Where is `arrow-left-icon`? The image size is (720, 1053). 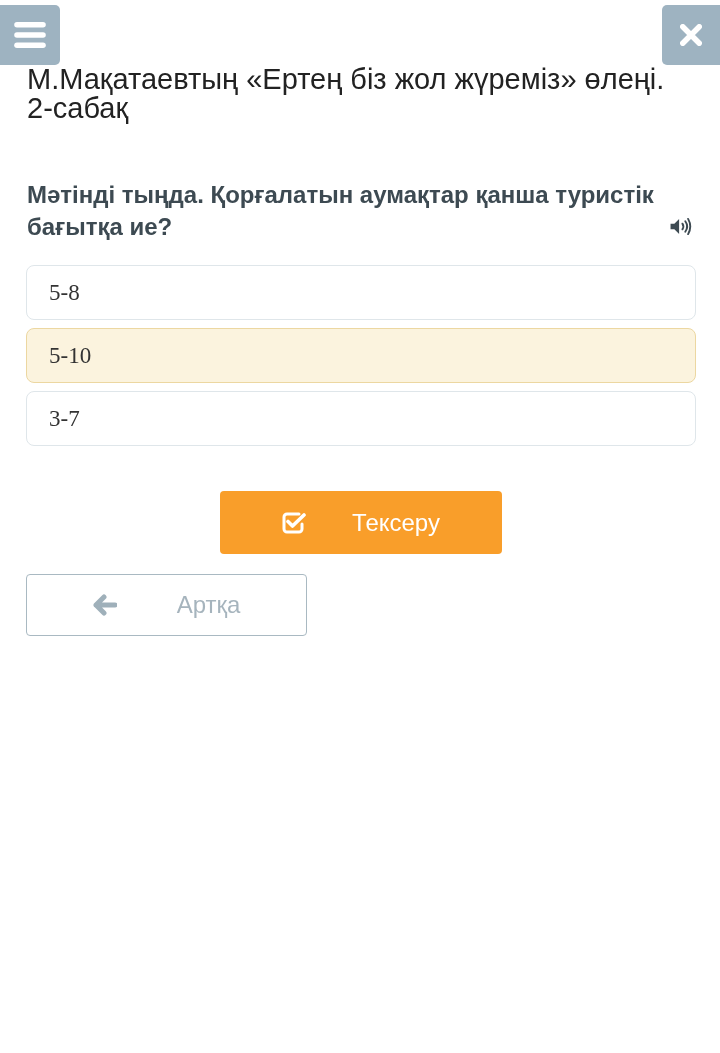 arrow-left-icon is located at coordinates (104, 605).